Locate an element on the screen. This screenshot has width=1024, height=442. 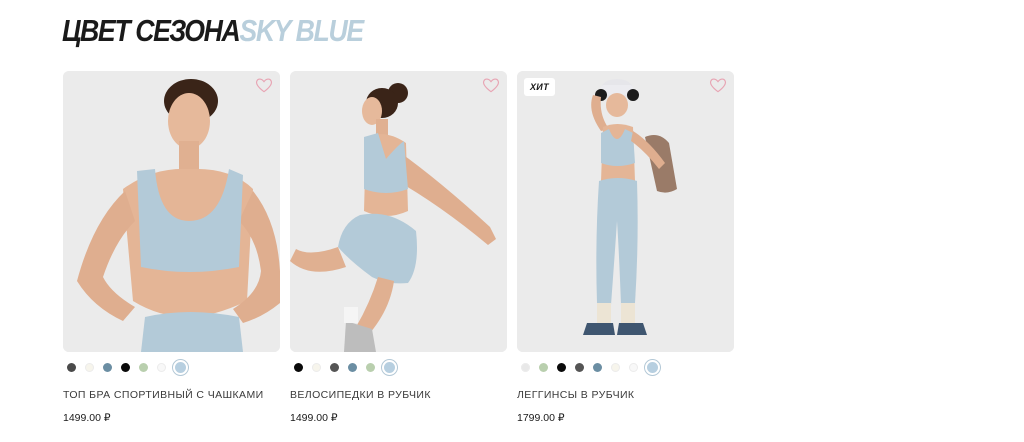
product-price: 1799.00 ₽ is located at coordinates (541, 418).